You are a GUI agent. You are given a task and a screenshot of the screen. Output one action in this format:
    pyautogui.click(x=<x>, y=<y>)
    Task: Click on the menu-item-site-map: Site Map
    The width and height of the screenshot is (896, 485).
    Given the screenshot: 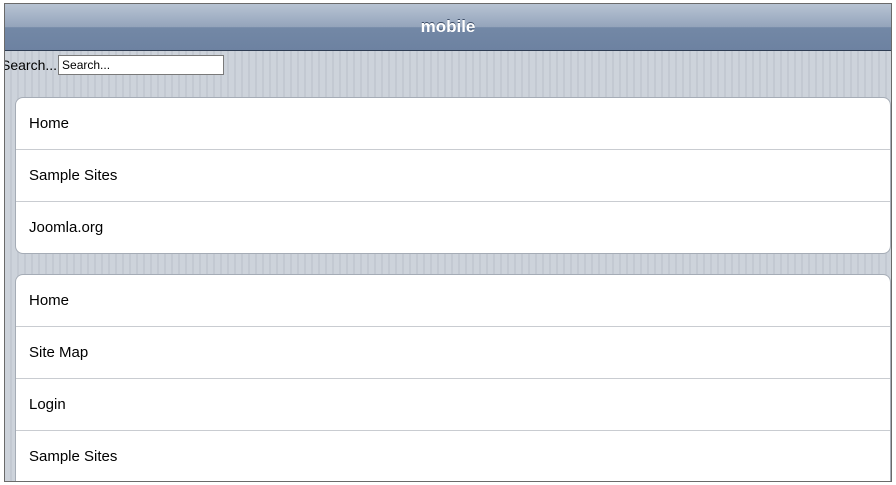 What is the action you would take?
    pyautogui.click(x=453, y=352)
    